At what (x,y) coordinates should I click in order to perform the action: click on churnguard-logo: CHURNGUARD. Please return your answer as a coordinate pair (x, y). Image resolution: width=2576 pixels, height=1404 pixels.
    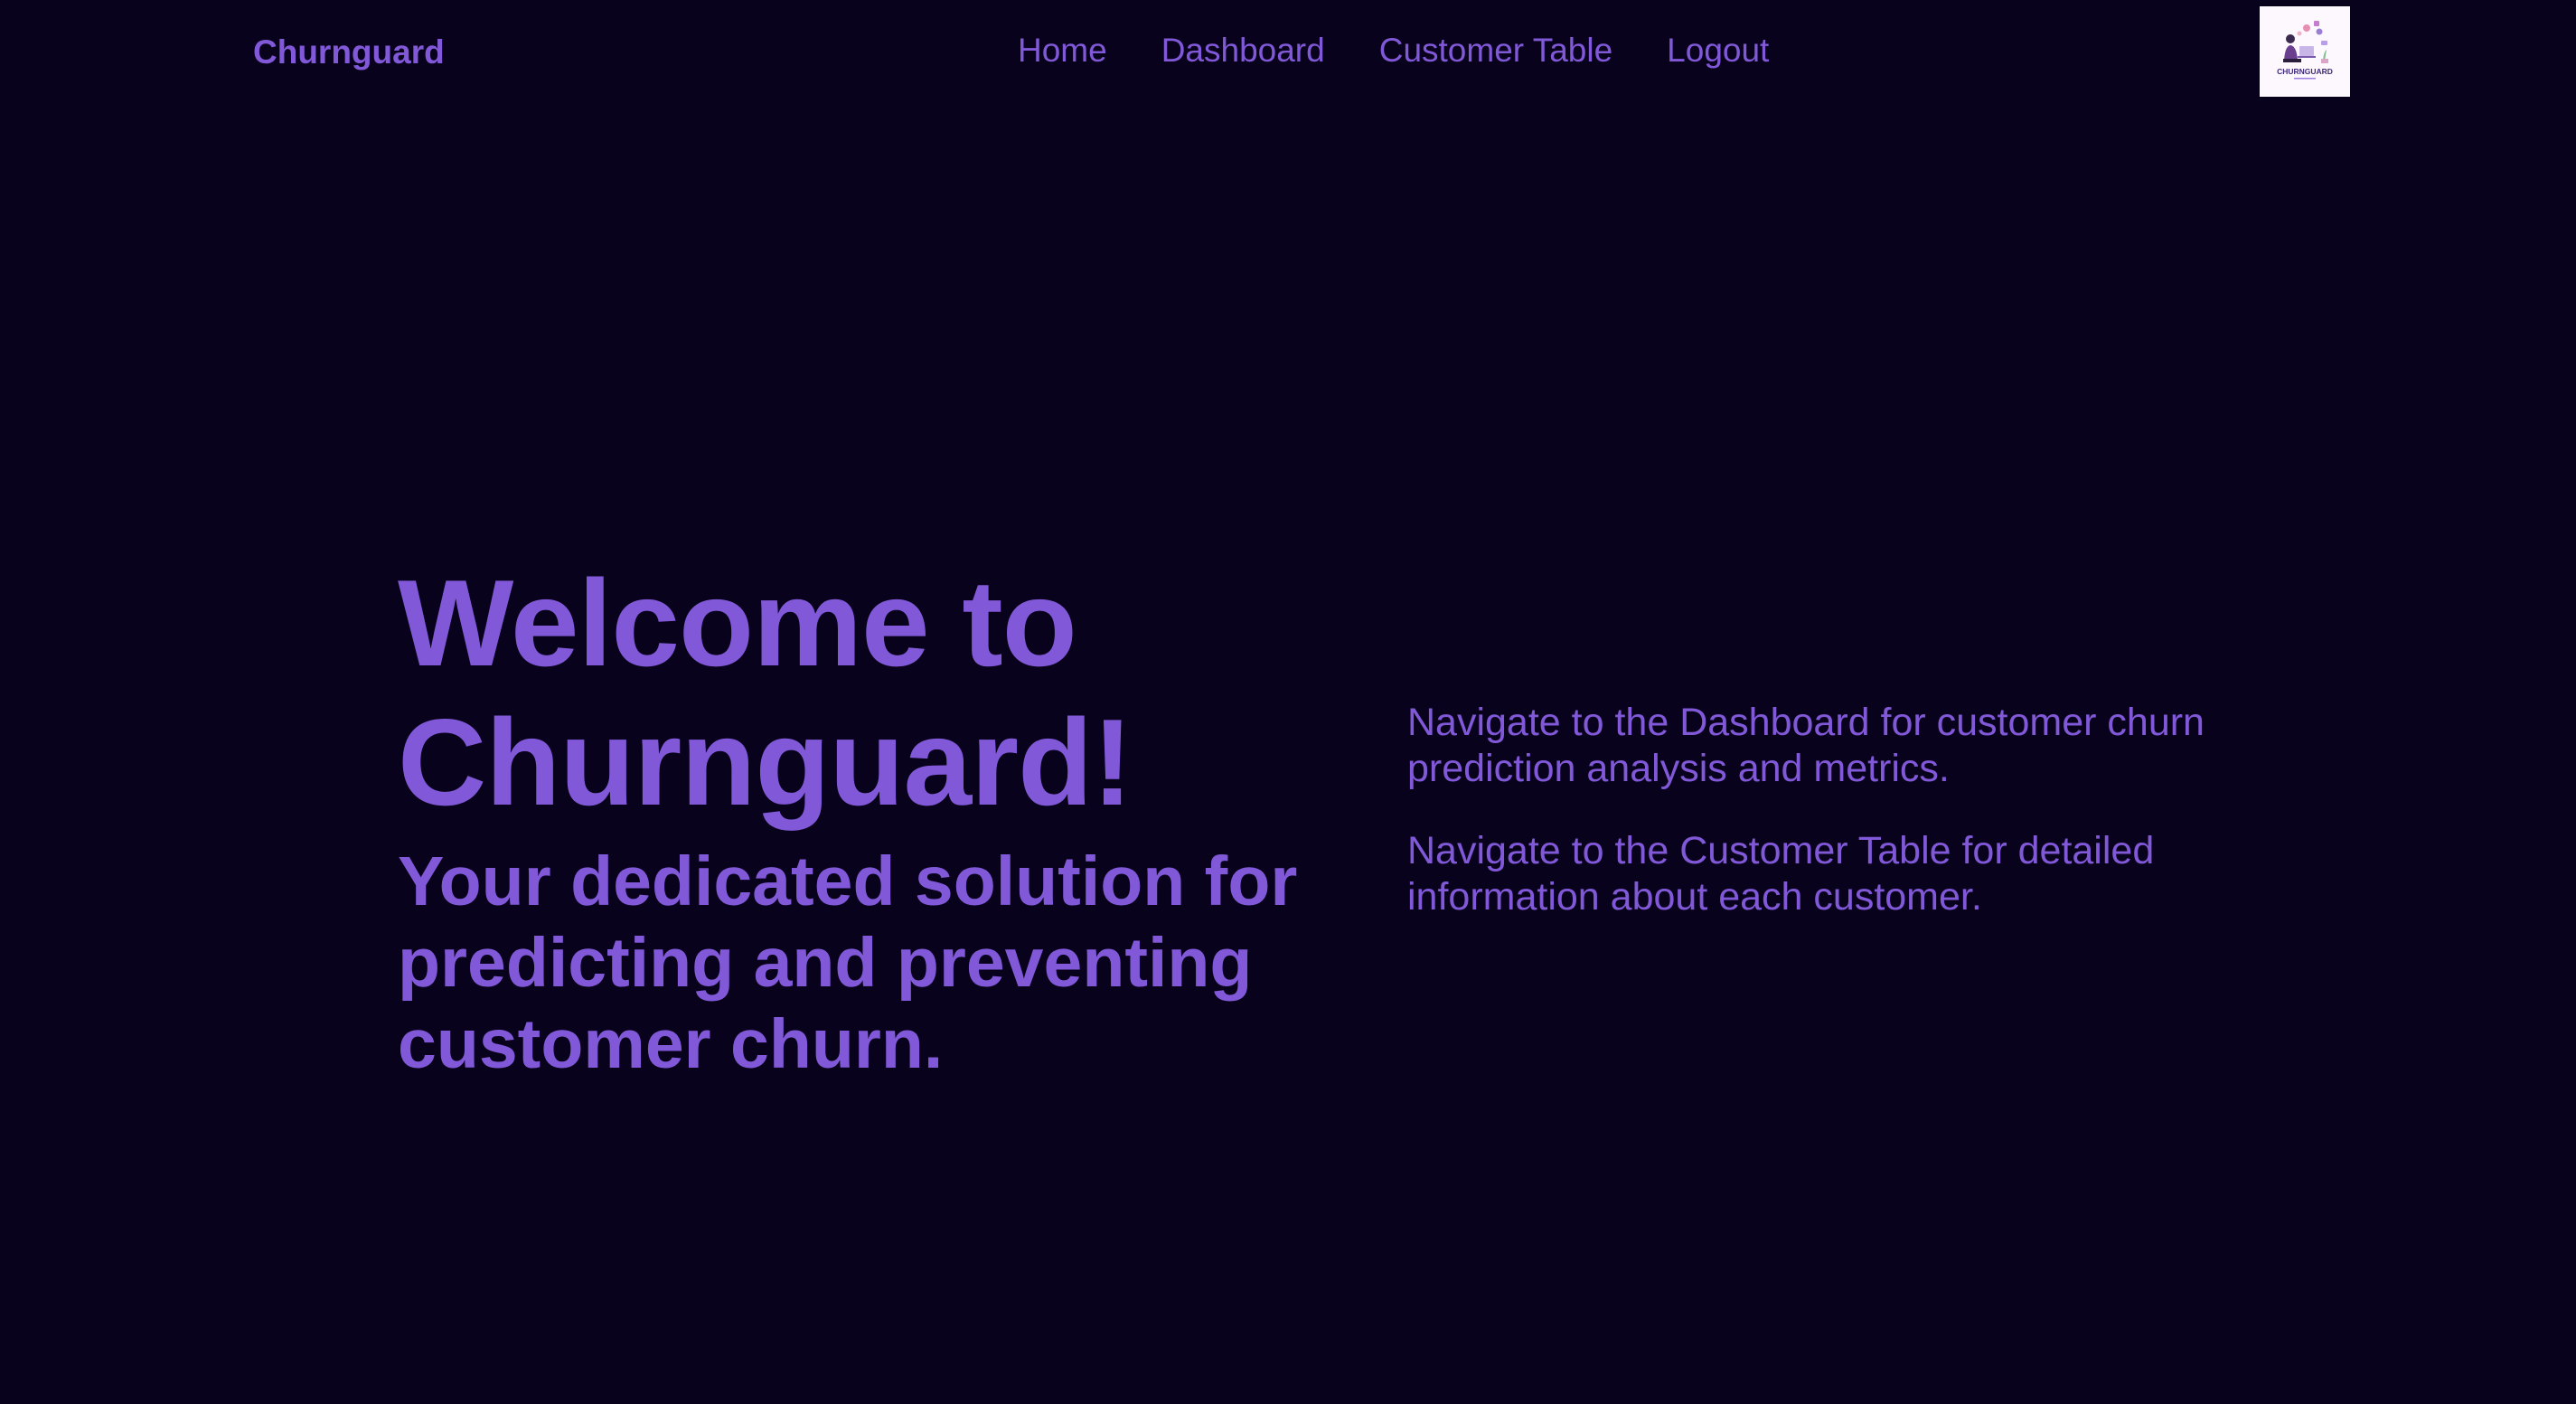
    Looking at the image, I should click on (2305, 51).